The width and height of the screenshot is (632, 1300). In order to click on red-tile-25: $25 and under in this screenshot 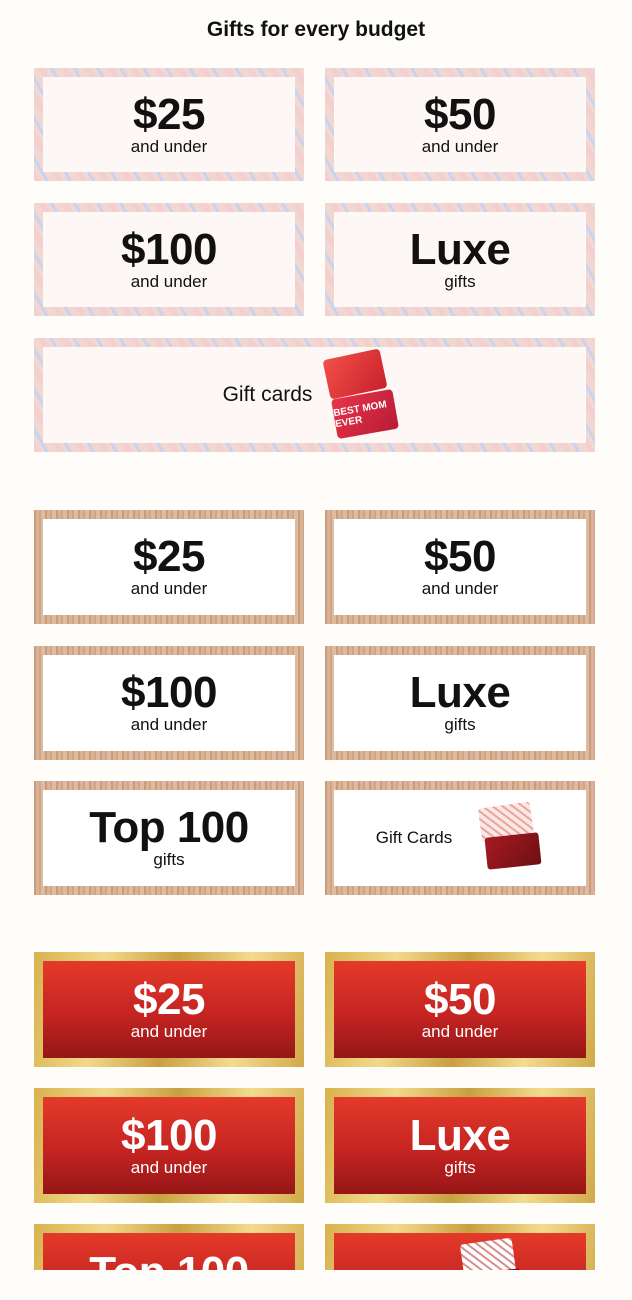, I will do `click(169, 1009)`.